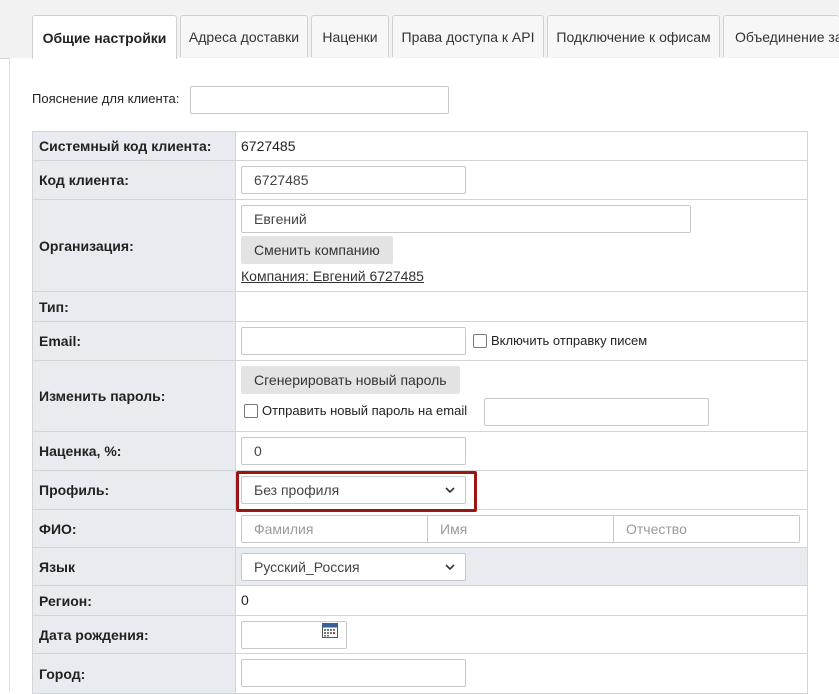 The height and width of the screenshot is (694, 839). I want to click on row-type: Тип:, so click(420, 306).